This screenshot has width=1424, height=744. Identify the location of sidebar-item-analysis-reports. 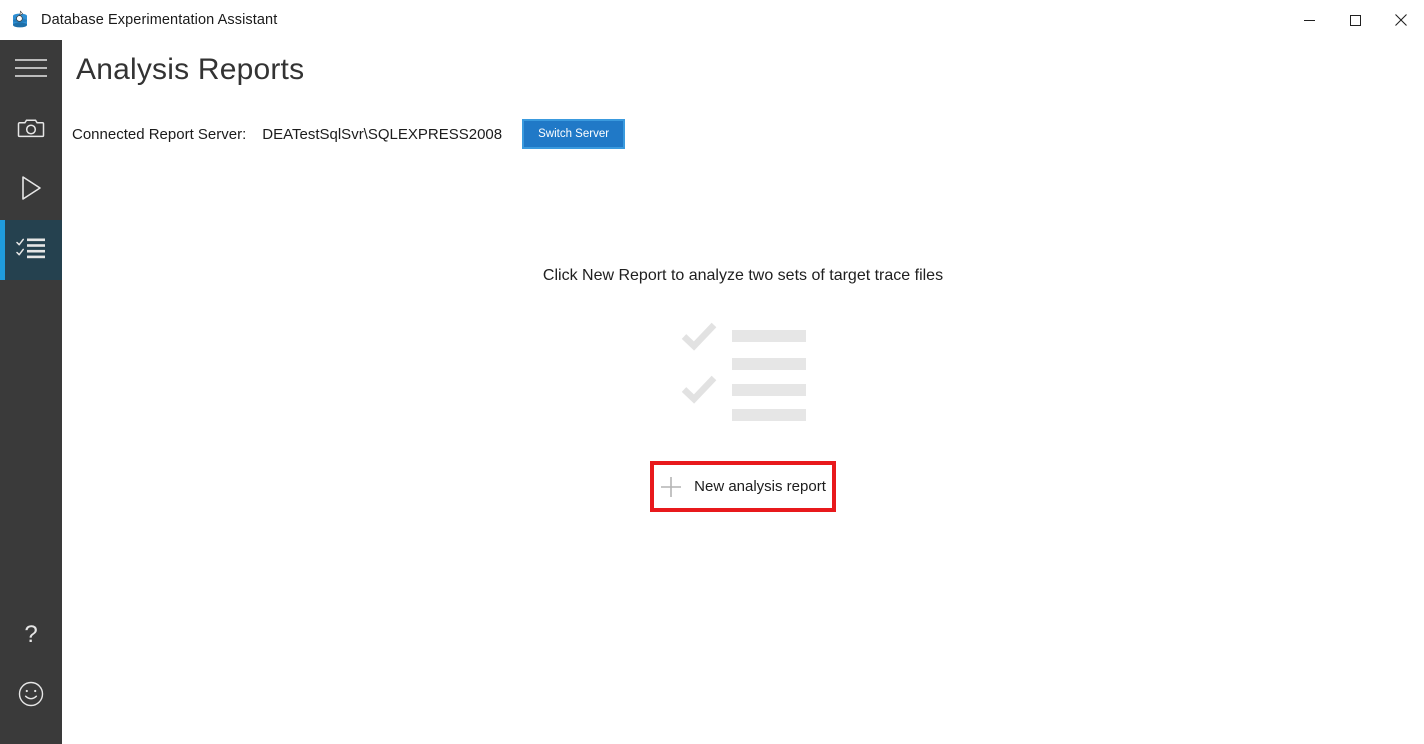
(31, 250).